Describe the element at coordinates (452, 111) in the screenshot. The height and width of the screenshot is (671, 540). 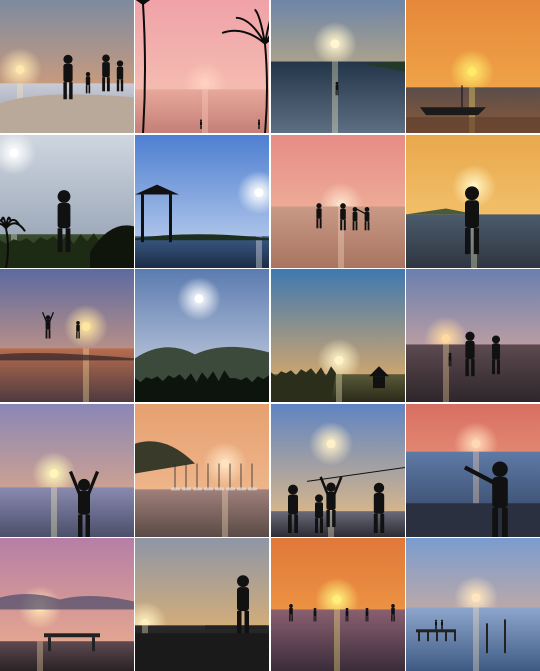
I see `boat` at that location.